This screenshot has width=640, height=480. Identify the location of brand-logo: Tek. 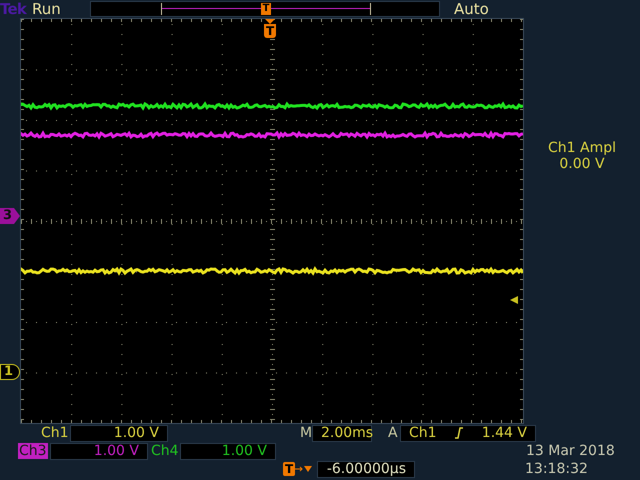
(14, 9).